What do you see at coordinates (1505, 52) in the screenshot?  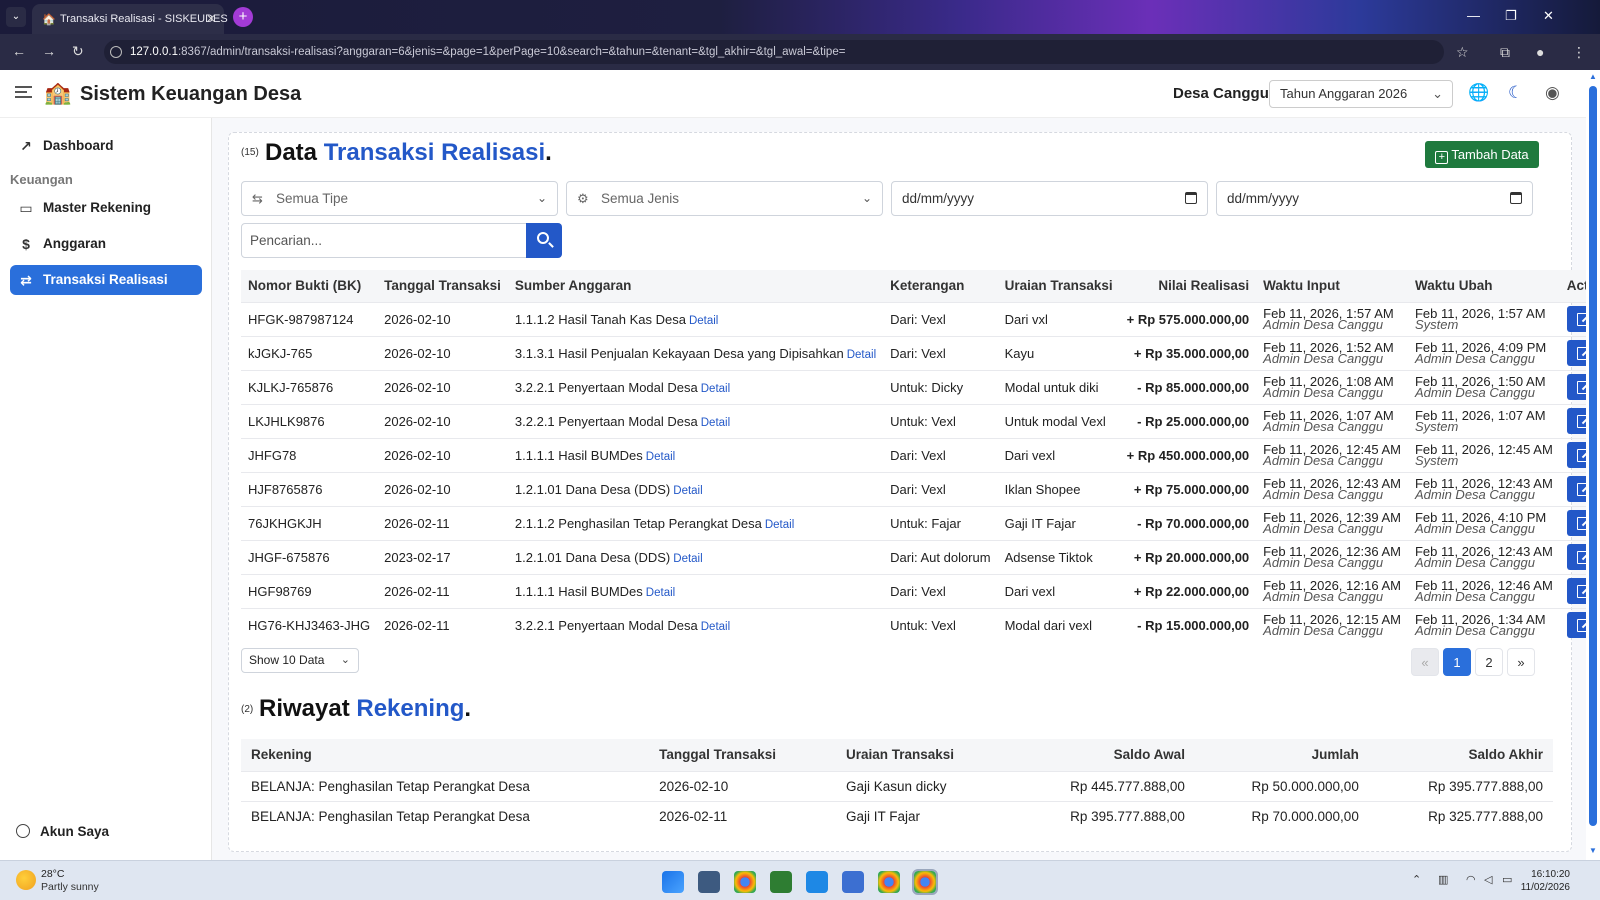 I see `extensions-puzzle-icon: ⧉` at bounding box center [1505, 52].